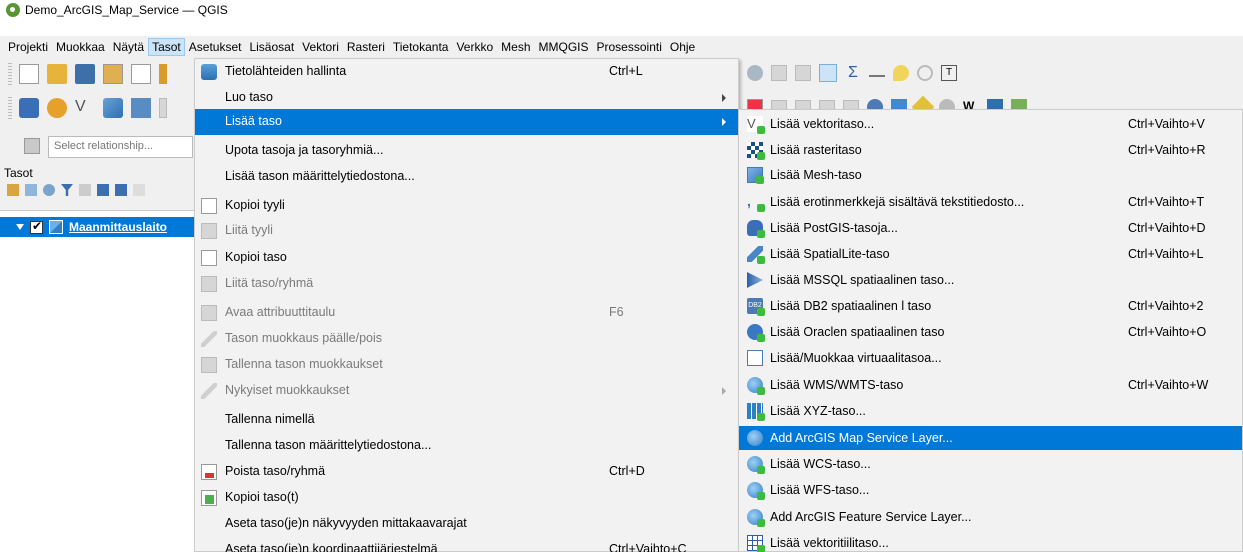 The height and width of the screenshot is (552, 1243). I want to click on zoom-search-icon, so click(925, 73).